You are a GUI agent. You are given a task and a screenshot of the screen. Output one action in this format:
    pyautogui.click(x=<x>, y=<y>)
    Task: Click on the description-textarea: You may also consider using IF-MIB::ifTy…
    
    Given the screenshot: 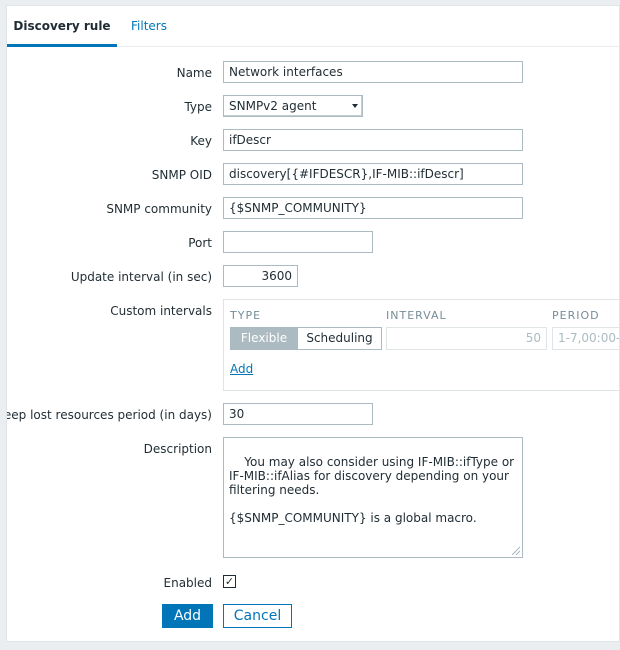 What is the action you would take?
    pyautogui.click(x=373, y=497)
    